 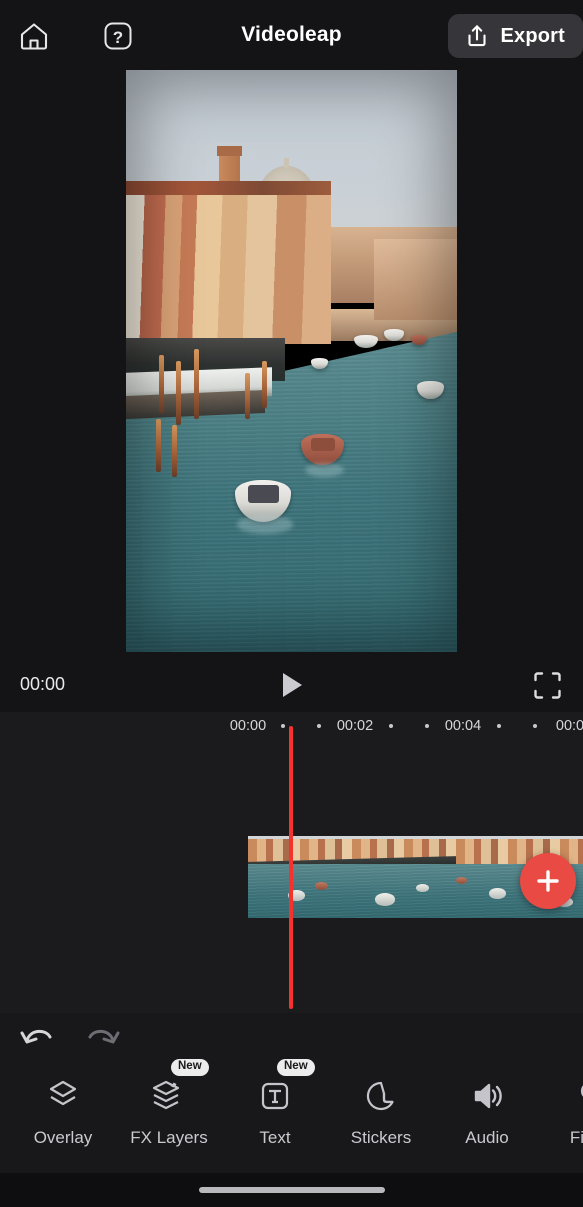 What do you see at coordinates (355, 726) in the screenshot?
I see `ruler-tick-label: 00:02` at bounding box center [355, 726].